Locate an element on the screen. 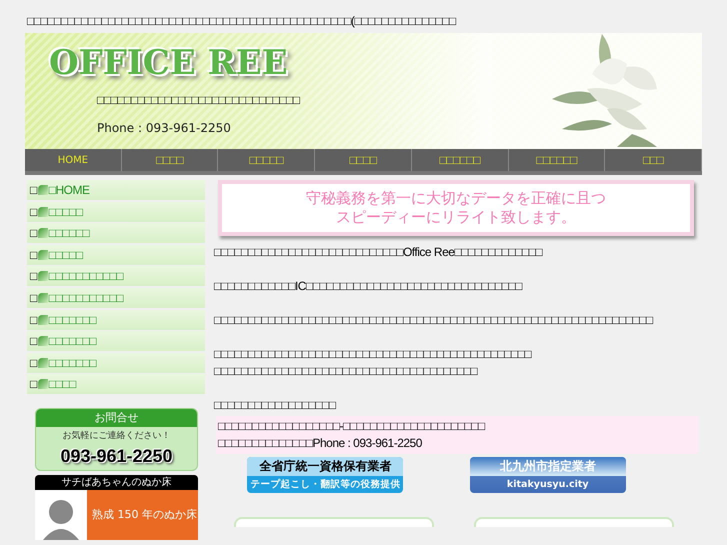 This screenshot has height=545, width=727. badge-title: 全省庁統一資格保有業者 is located at coordinates (325, 466).